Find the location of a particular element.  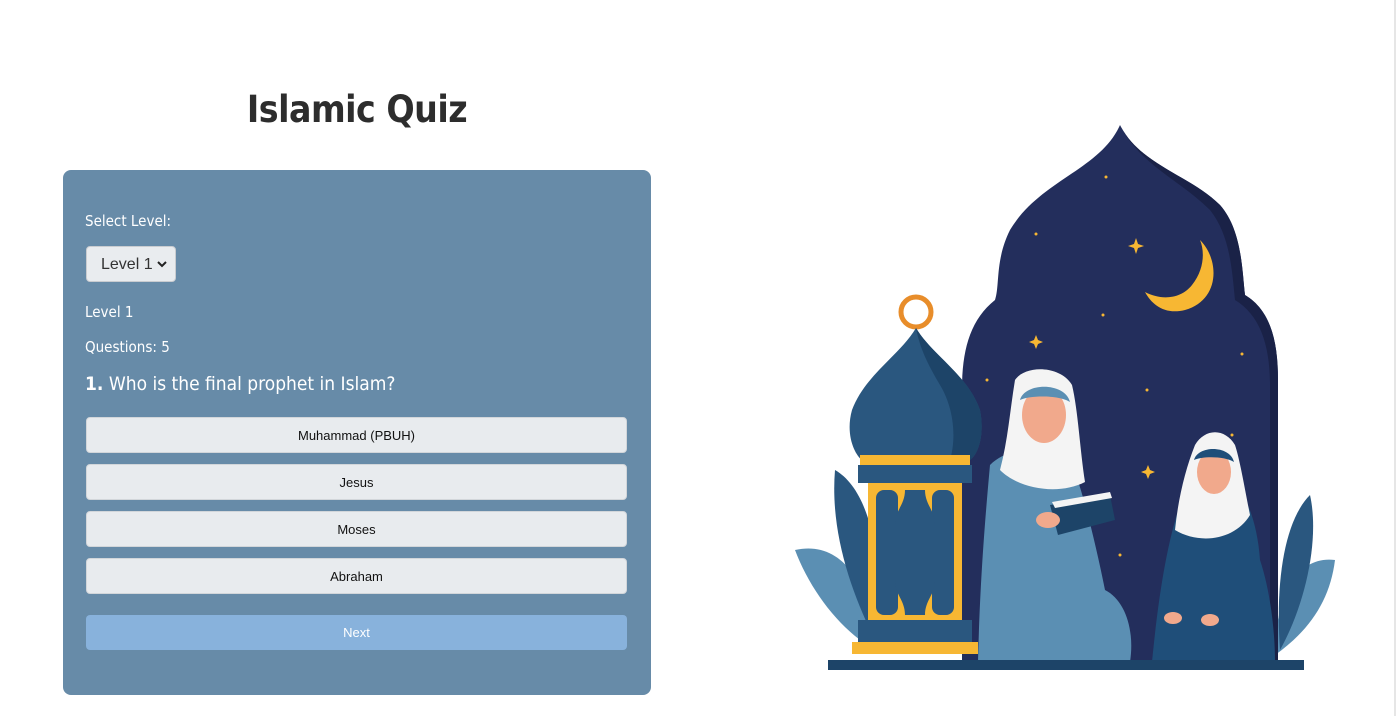

questions-count: Questions: 5 is located at coordinates (127, 347).